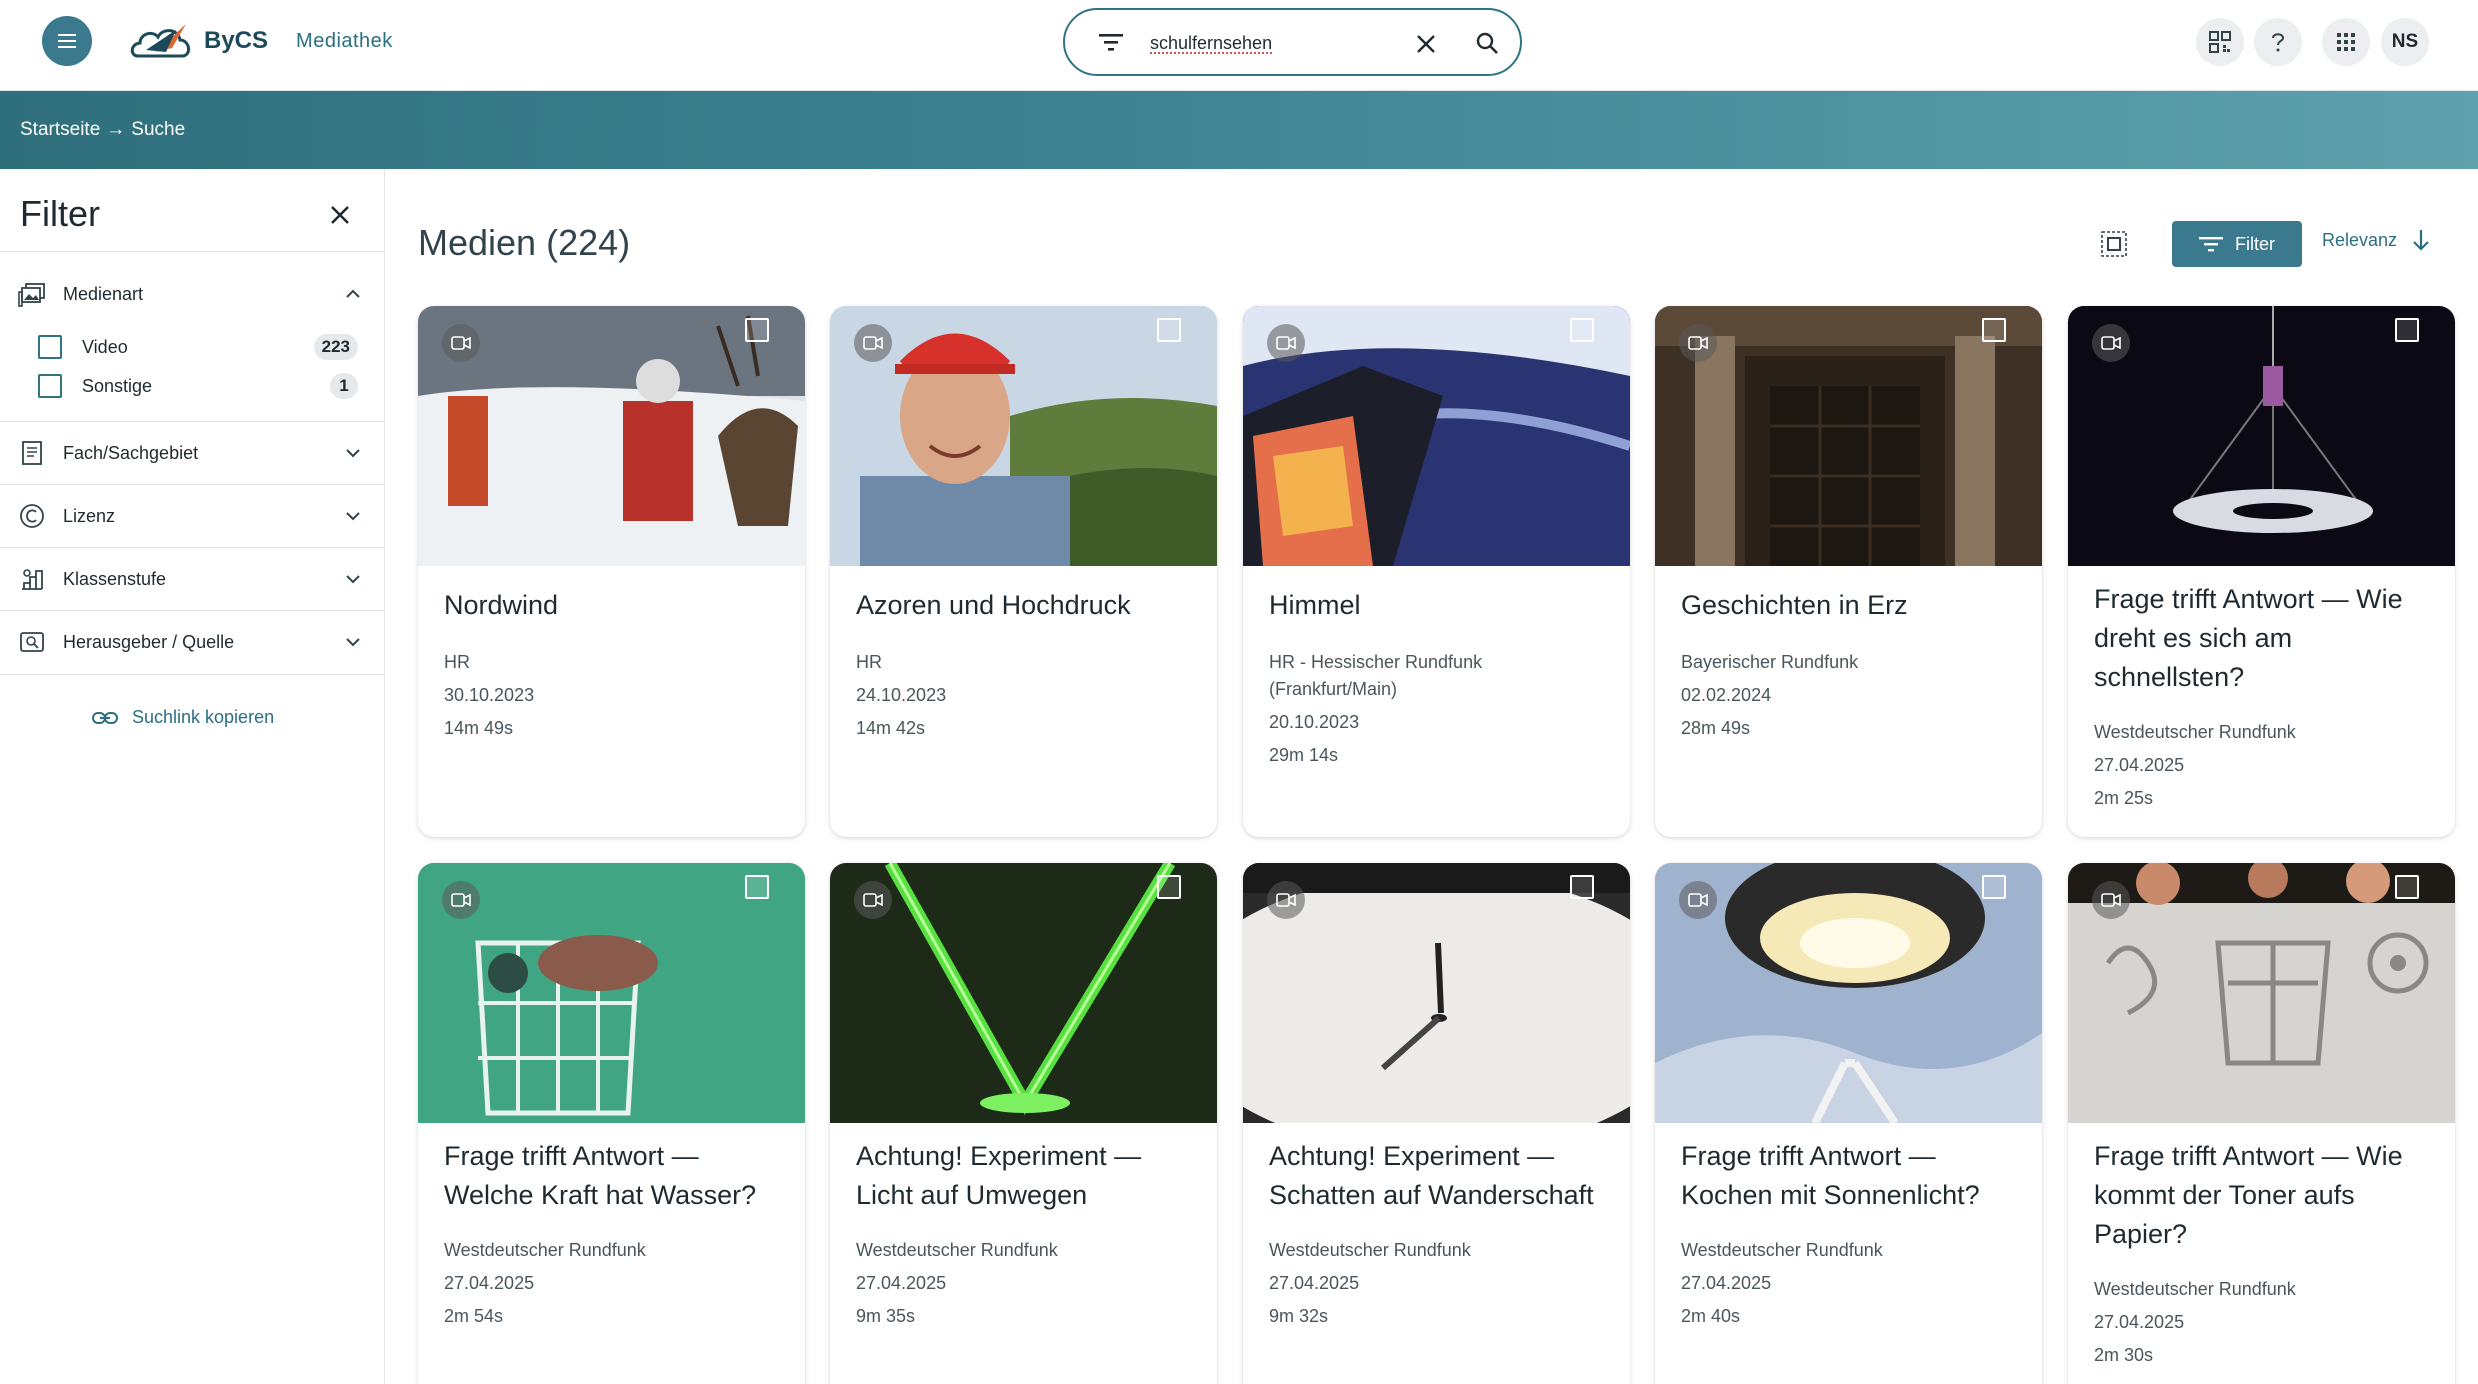 This screenshot has height=1384, width=2478. Describe the element at coordinates (340, 215) in the screenshot. I see `close-filter-button` at that location.